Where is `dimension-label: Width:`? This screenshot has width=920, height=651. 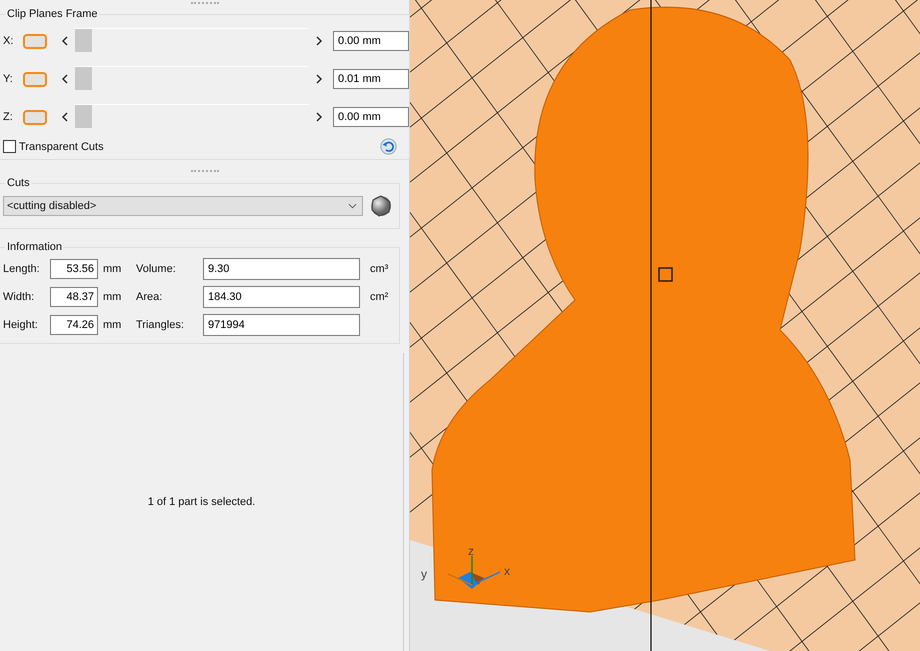
dimension-label: Width: is located at coordinates (19, 297).